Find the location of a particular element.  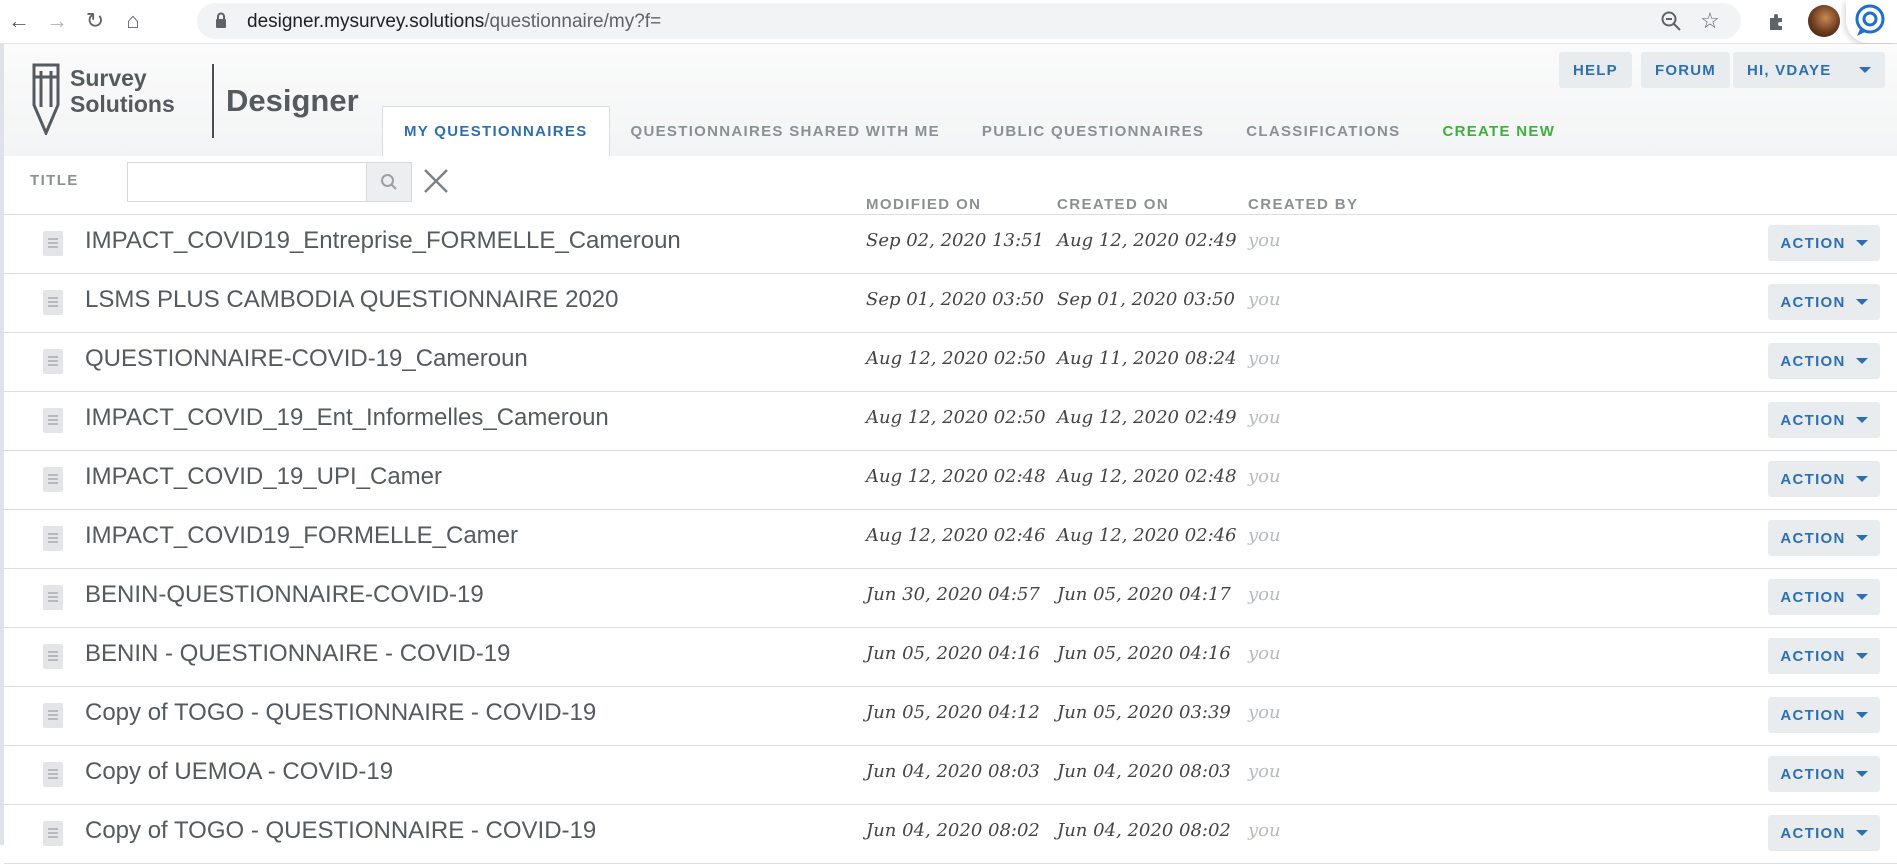

modified-date: Jun 05, 2020 04:12 is located at coordinates (953, 712).